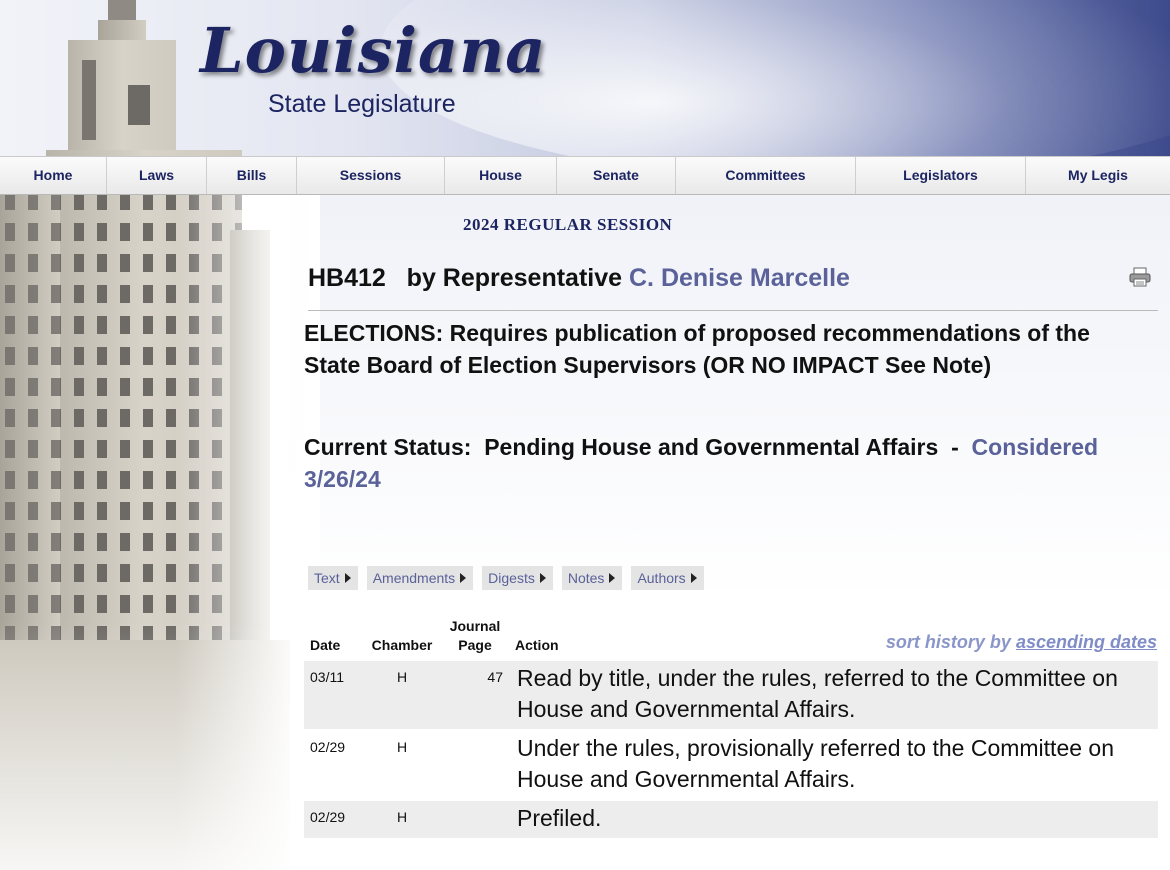  What do you see at coordinates (661, 578) in the screenshot?
I see `tab-label: Authors` at bounding box center [661, 578].